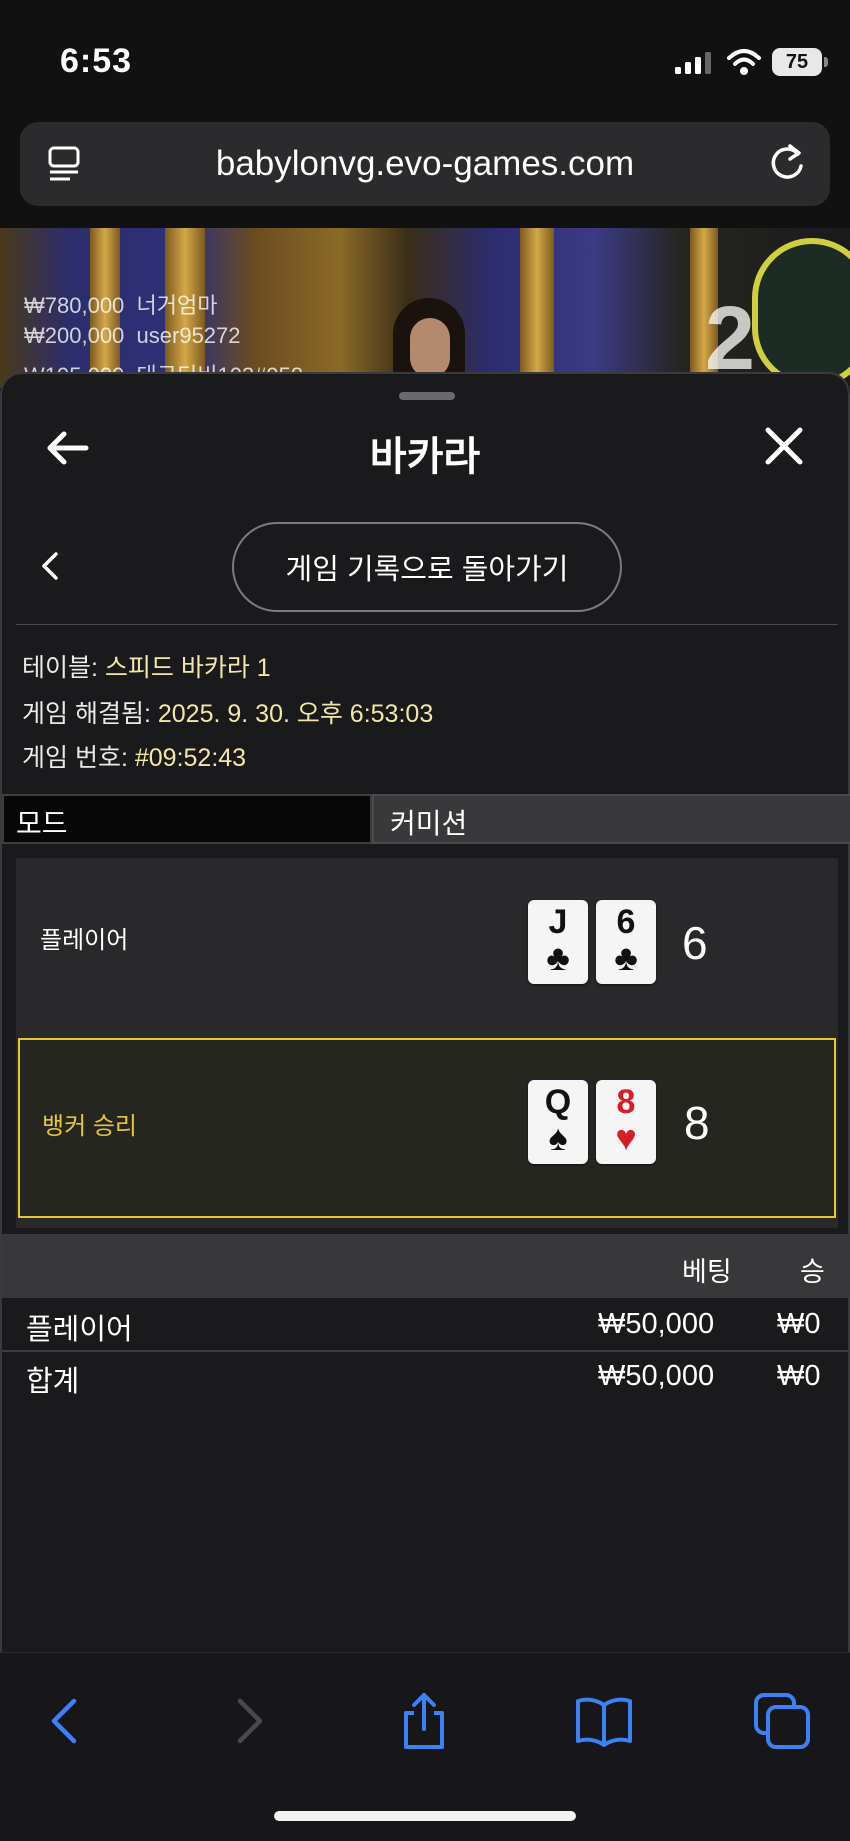 The width and height of the screenshot is (850, 1841). I want to click on banker-score: 8, so click(697, 1123).